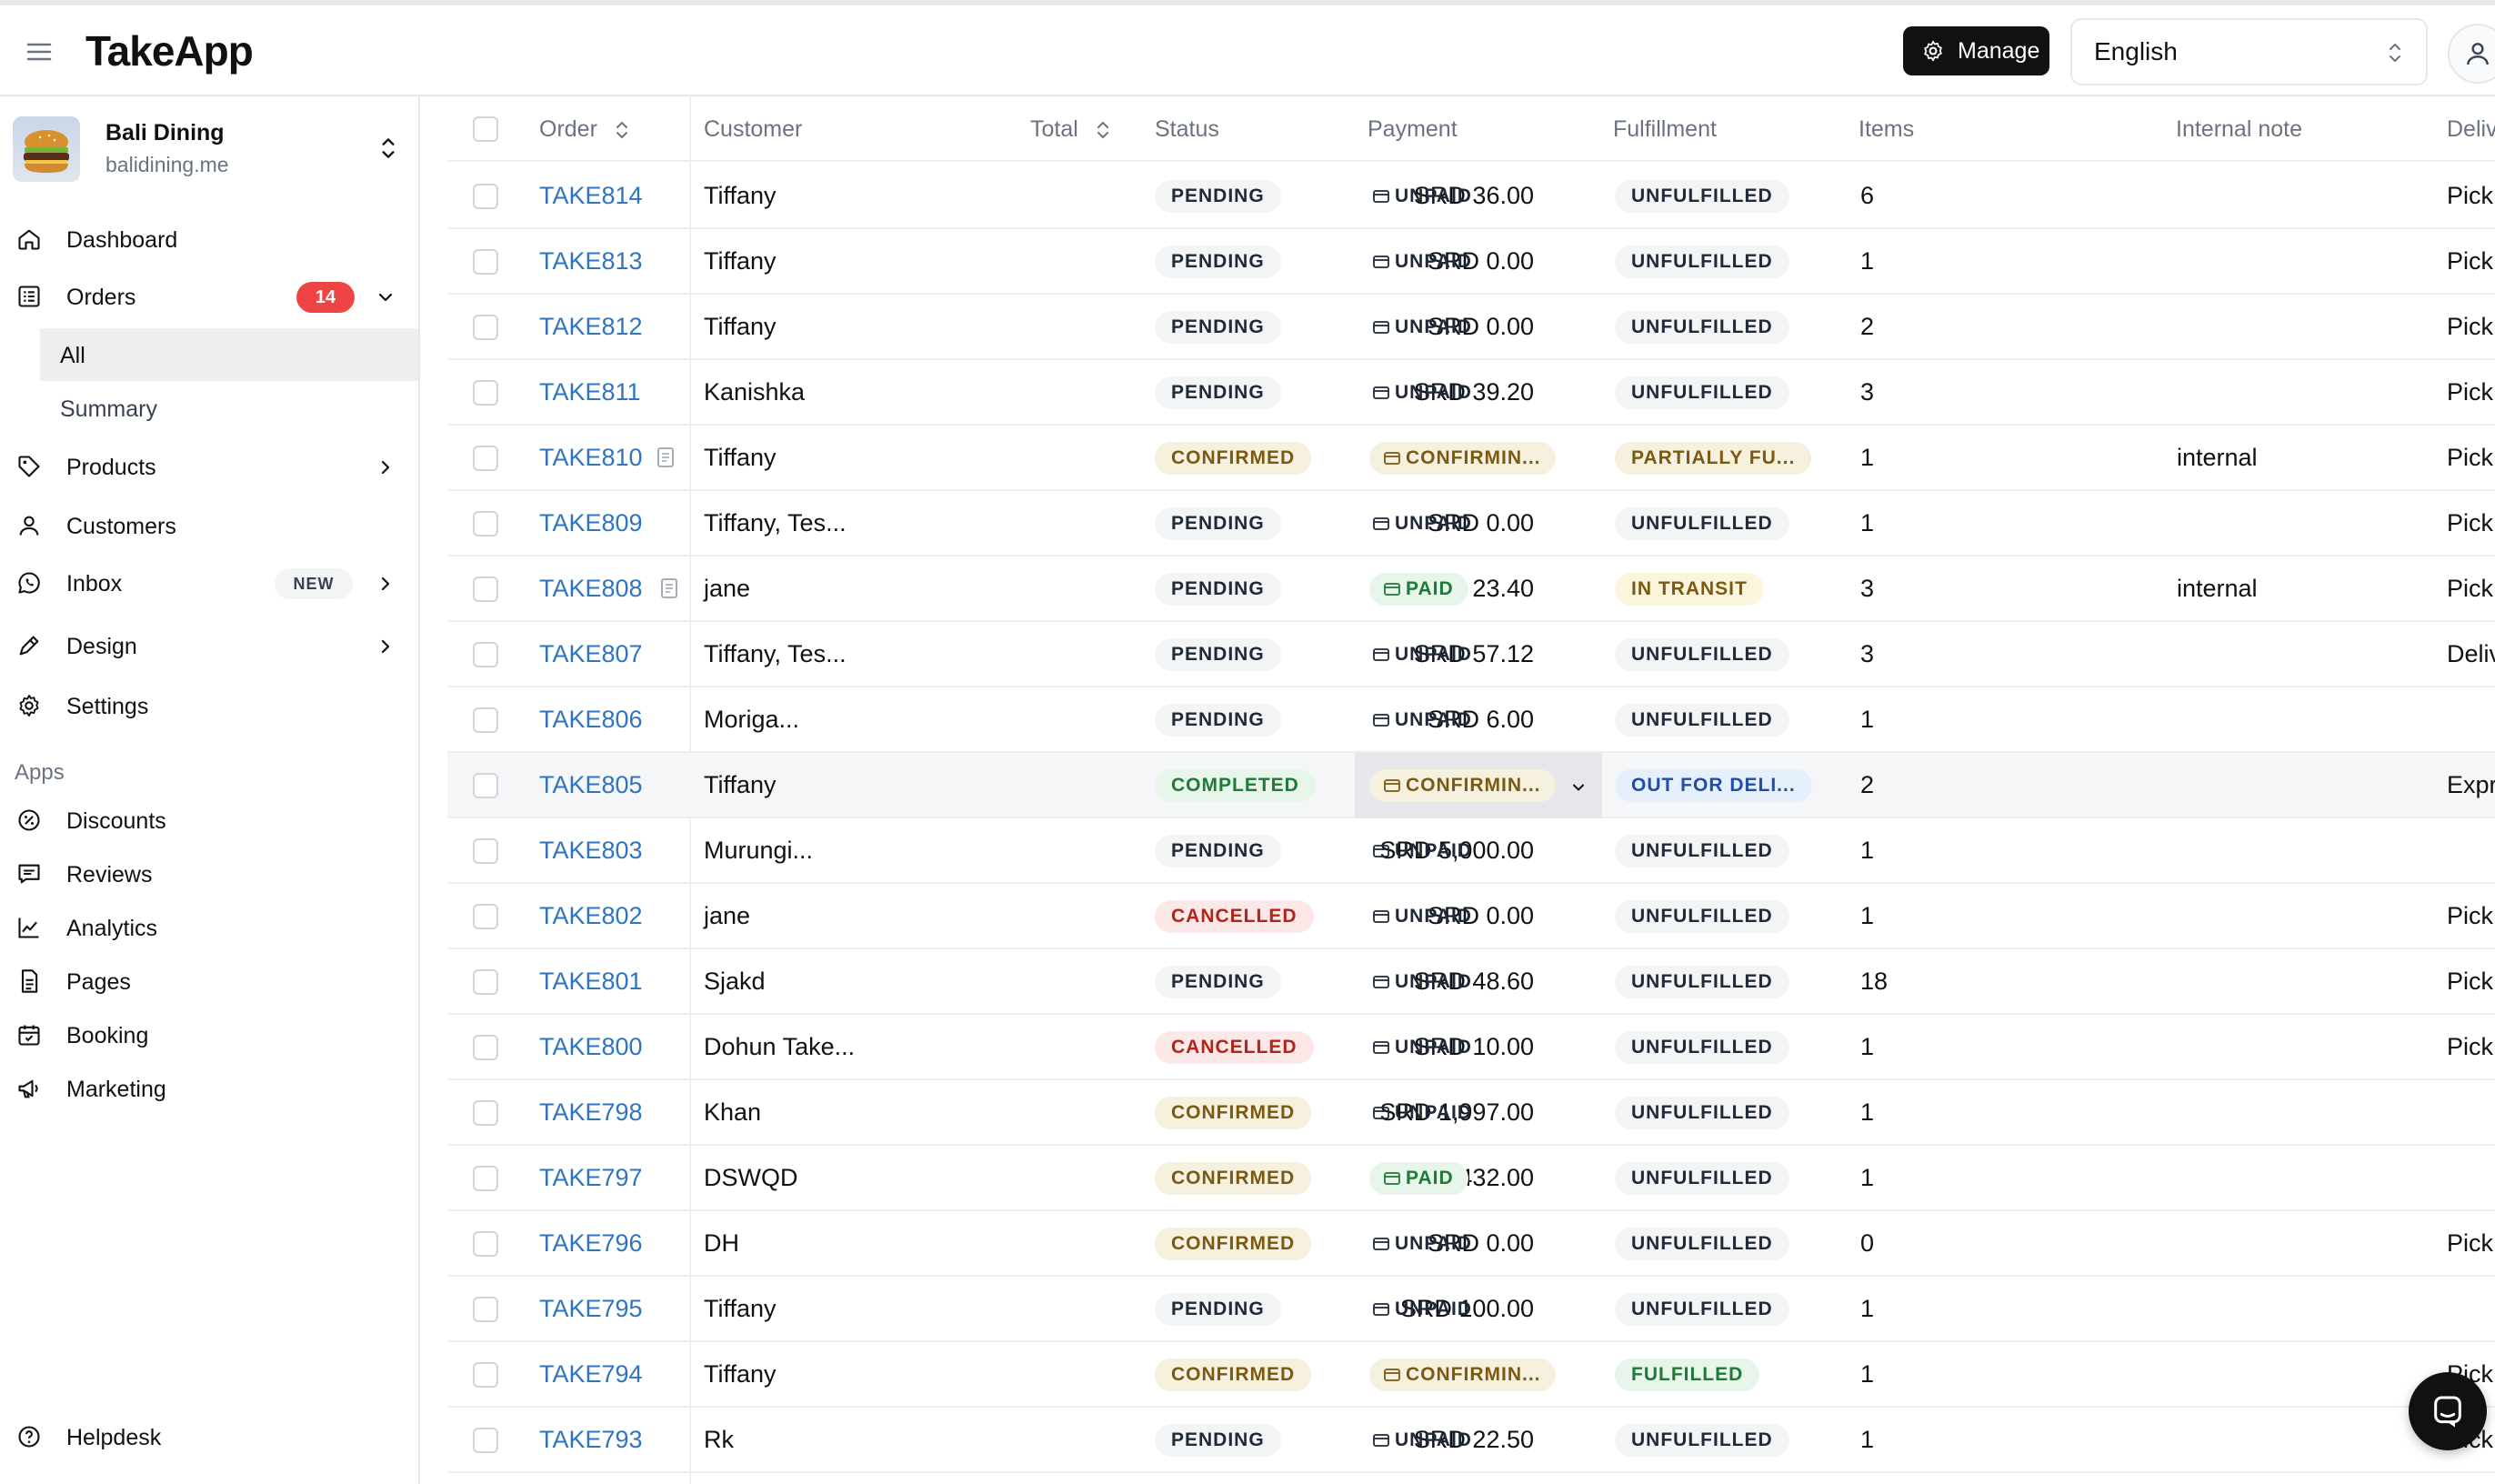  What do you see at coordinates (1234, 1047) in the screenshot?
I see `status-badge: CANCELLED` at bounding box center [1234, 1047].